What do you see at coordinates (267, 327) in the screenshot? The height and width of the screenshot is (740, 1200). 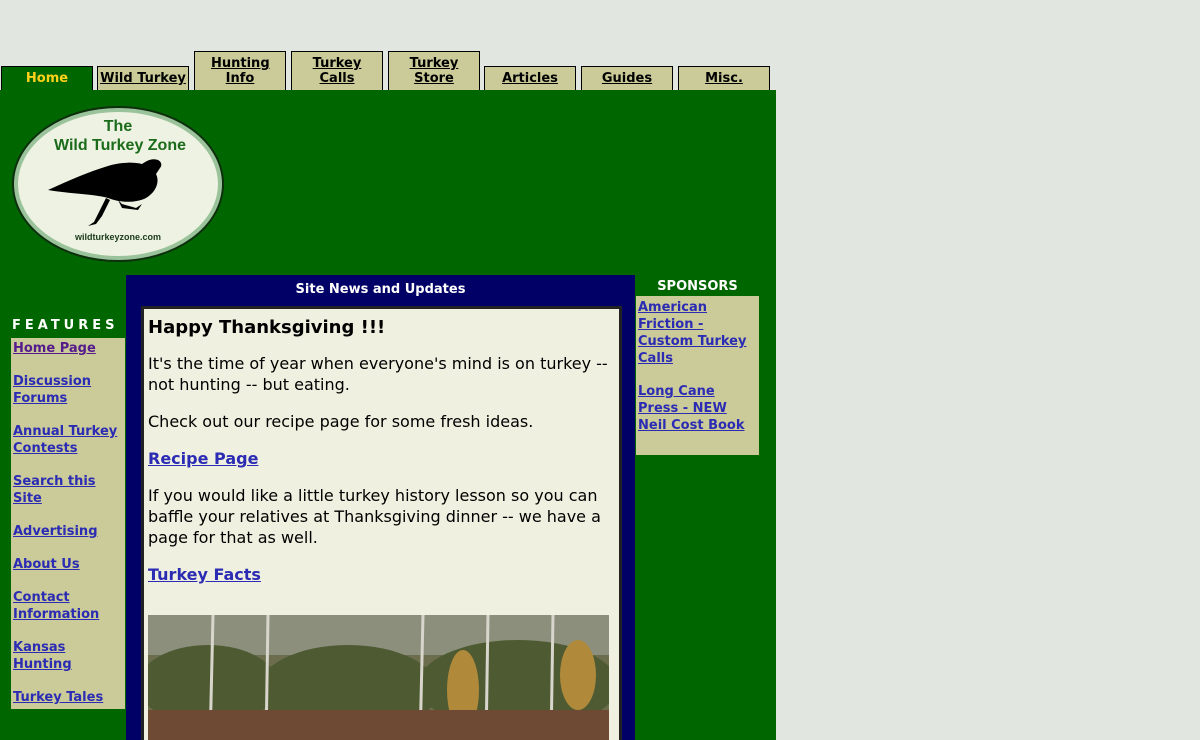 I see `news-heading: Happy Thanksgiving !!!` at bounding box center [267, 327].